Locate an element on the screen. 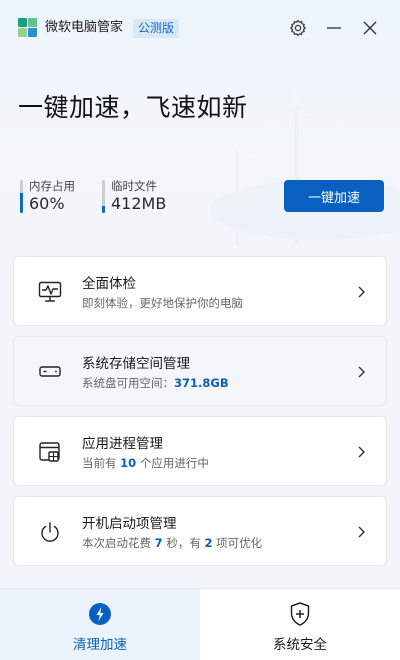 This screenshot has width=400, height=660. settings-button is located at coordinates (298, 28).